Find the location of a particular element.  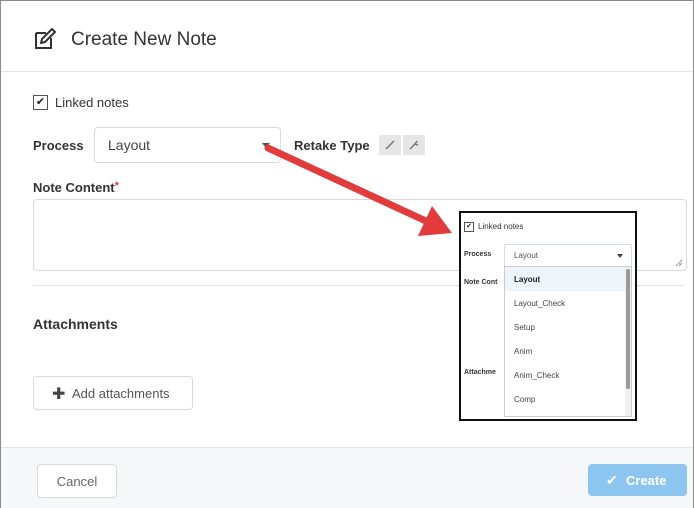

create-button: ✔ Create is located at coordinates (637, 480).